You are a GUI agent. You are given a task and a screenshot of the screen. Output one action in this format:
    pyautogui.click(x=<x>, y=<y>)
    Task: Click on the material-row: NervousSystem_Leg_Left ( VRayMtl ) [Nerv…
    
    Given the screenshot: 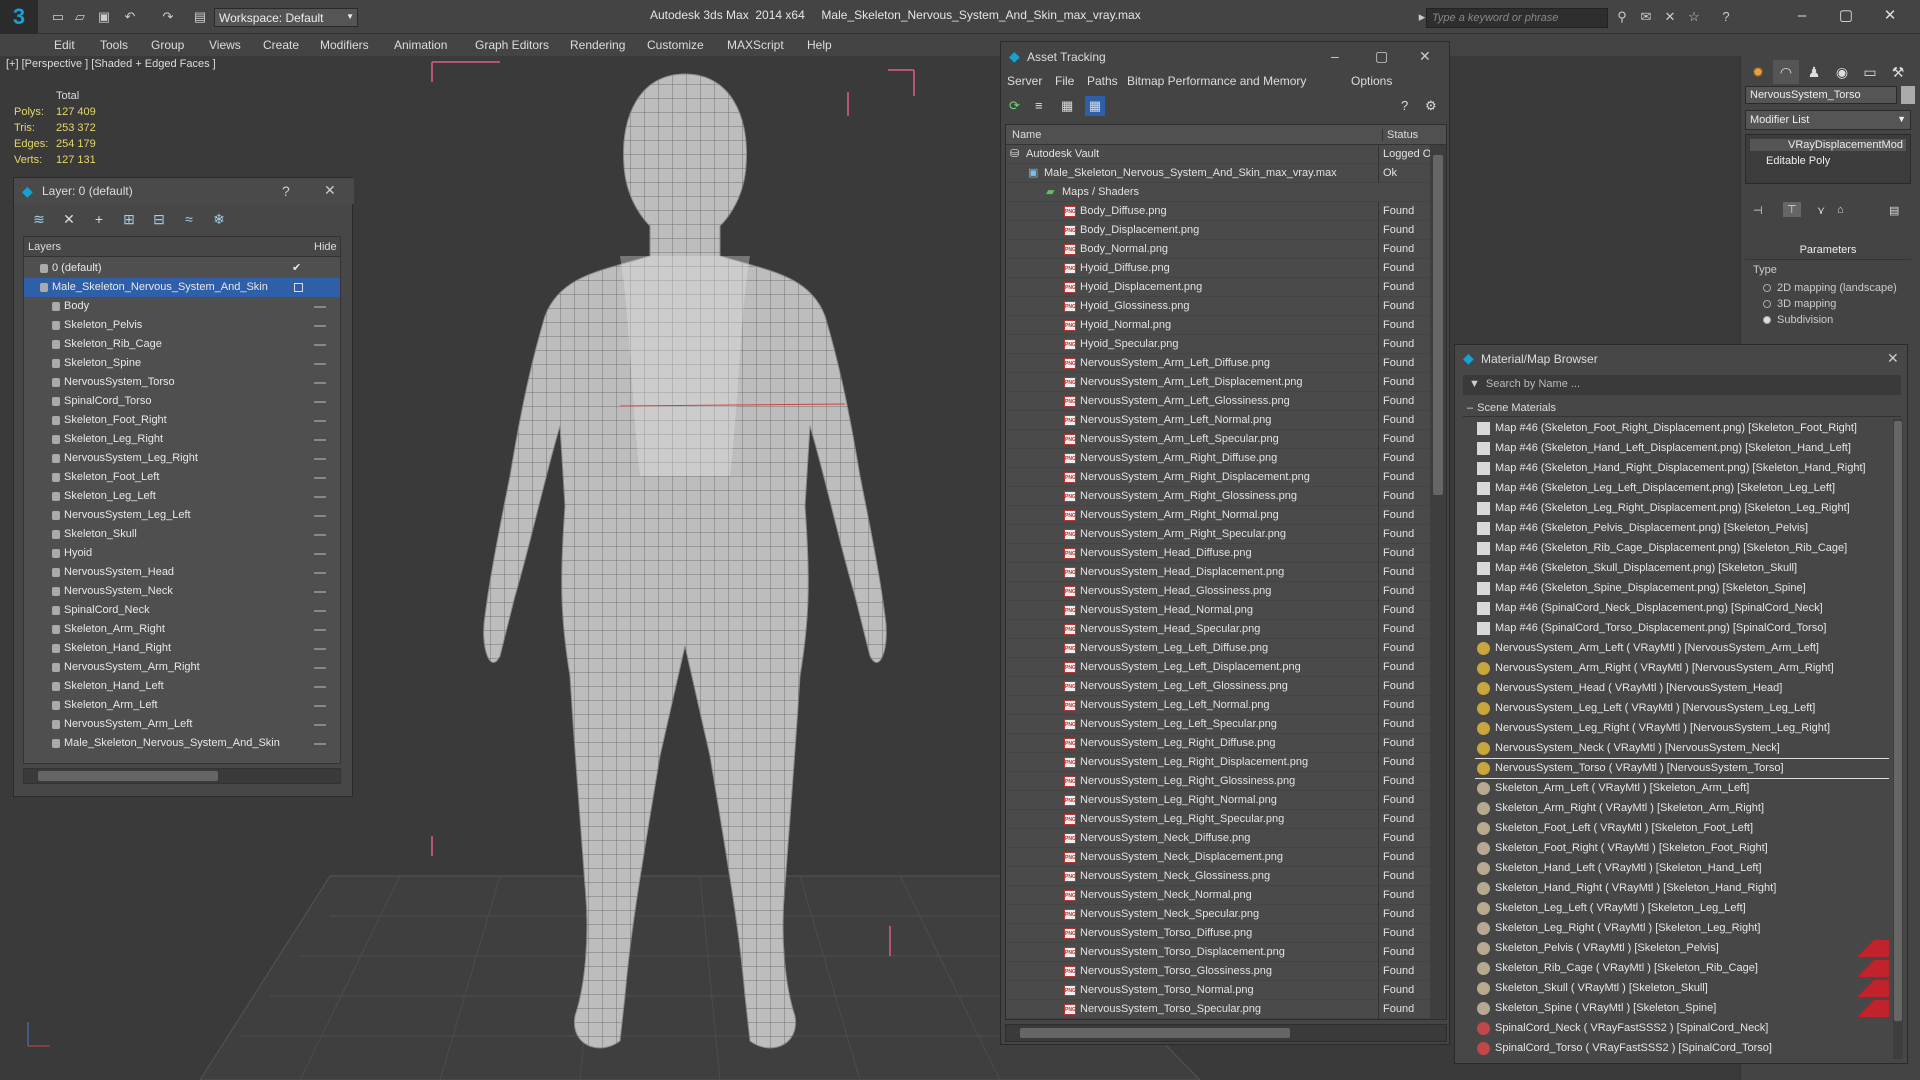 What is the action you would take?
    pyautogui.click(x=1682, y=708)
    